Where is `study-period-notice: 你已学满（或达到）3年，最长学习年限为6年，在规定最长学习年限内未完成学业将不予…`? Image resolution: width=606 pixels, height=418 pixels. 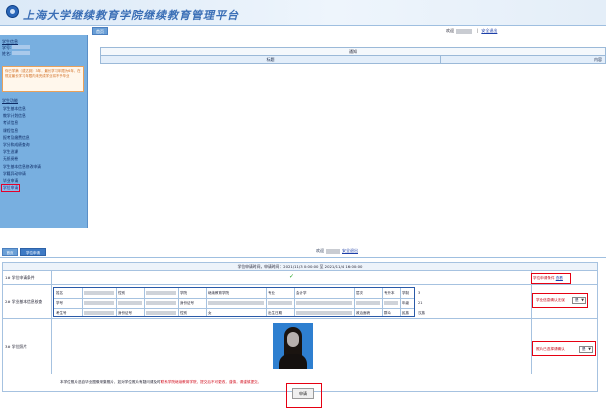
study-period-notice: 你已学满（或达到）3年，最长学习年限为6年，在规定最长学习年限内未完成学业将不予… is located at coordinates (43, 79).